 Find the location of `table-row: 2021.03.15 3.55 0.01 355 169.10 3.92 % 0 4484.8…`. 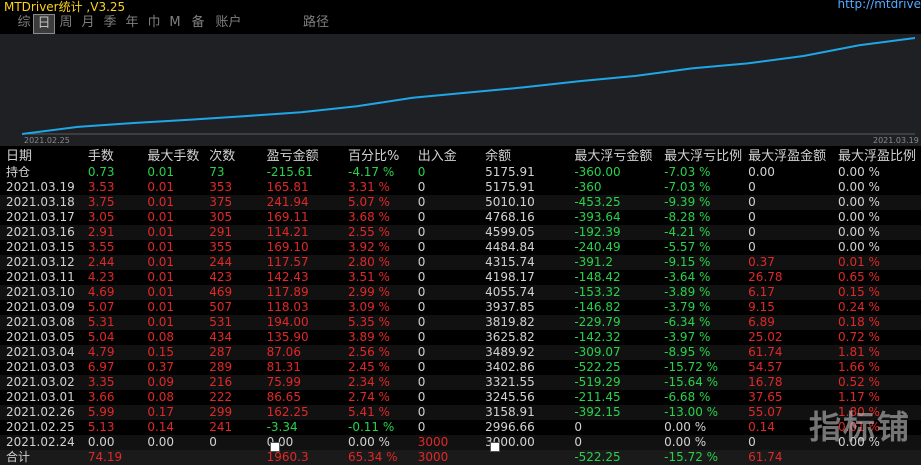

table-row: 2021.03.15 3.55 0.01 355 169.10 3.92 % 0 4484.8… is located at coordinates (460, 247).